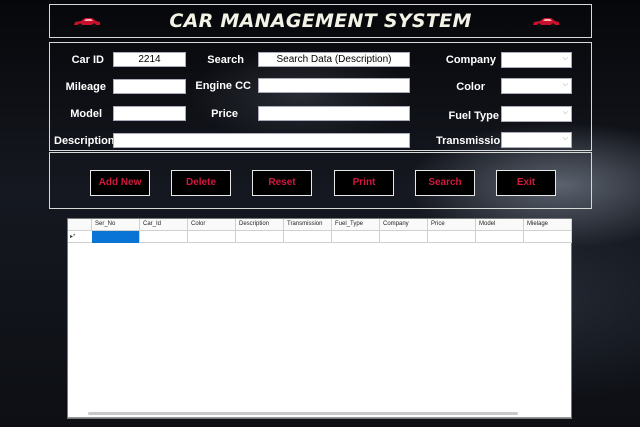 The height and width of the screenshot is (427, 640). What do you see at coordinates (308, 225) in the screenshot?
I see `column-header: Transmission` at bounding box center [308, 225].